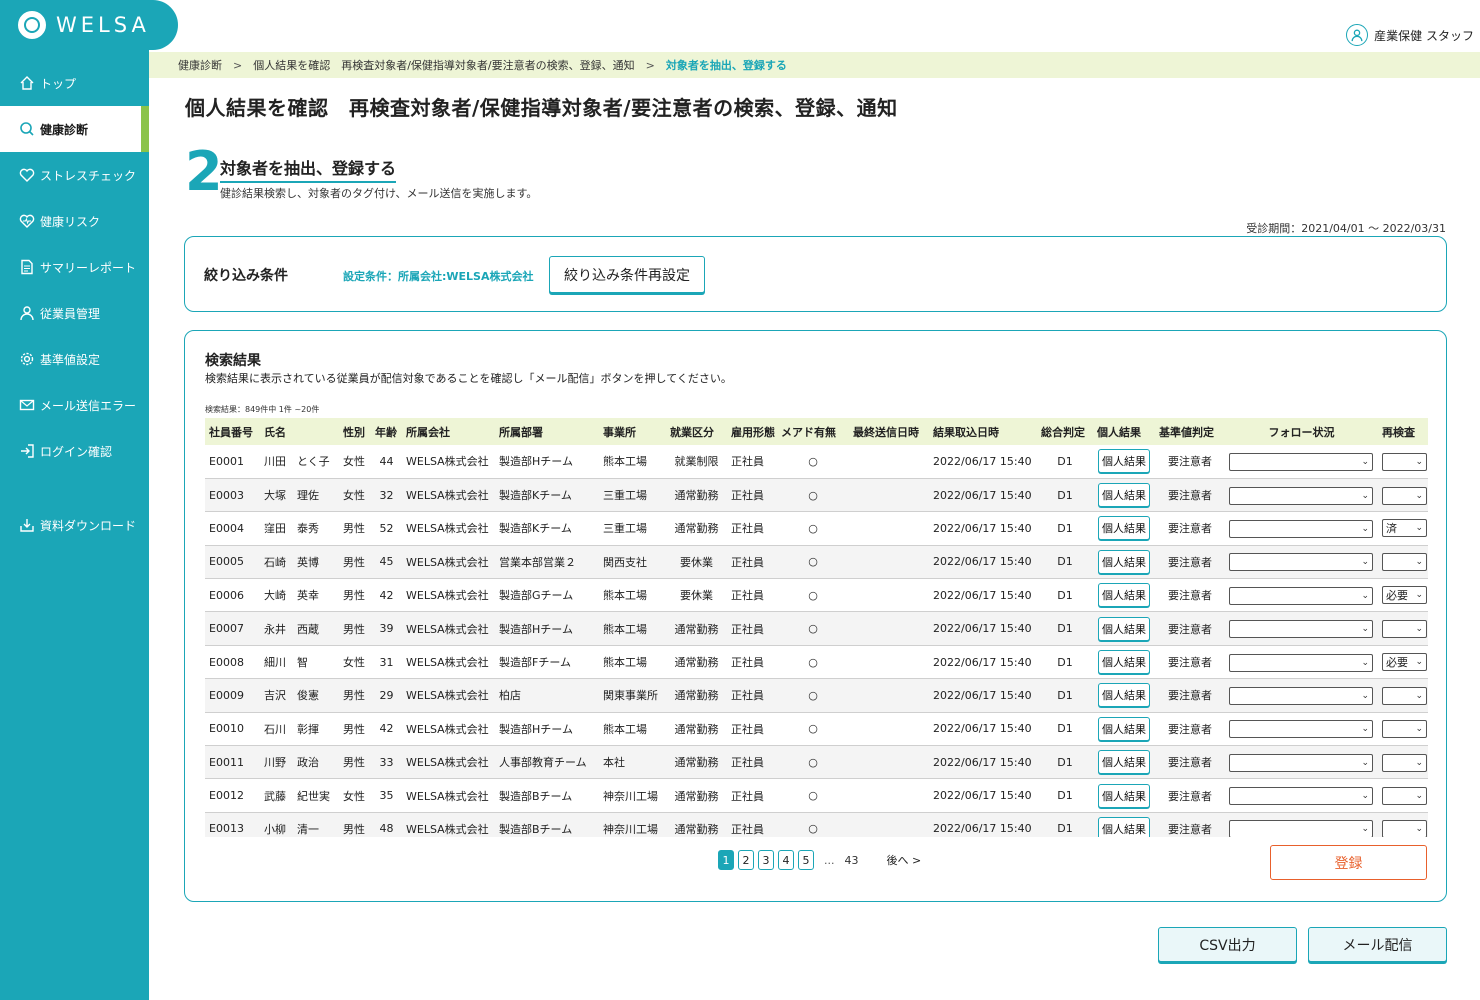 The image size is (1480, 1000). What do you see at coordinates (1419, 729) in the screenshot?
I see `chevron-down-icon: ⌄` at bounding box center [1419, 729].